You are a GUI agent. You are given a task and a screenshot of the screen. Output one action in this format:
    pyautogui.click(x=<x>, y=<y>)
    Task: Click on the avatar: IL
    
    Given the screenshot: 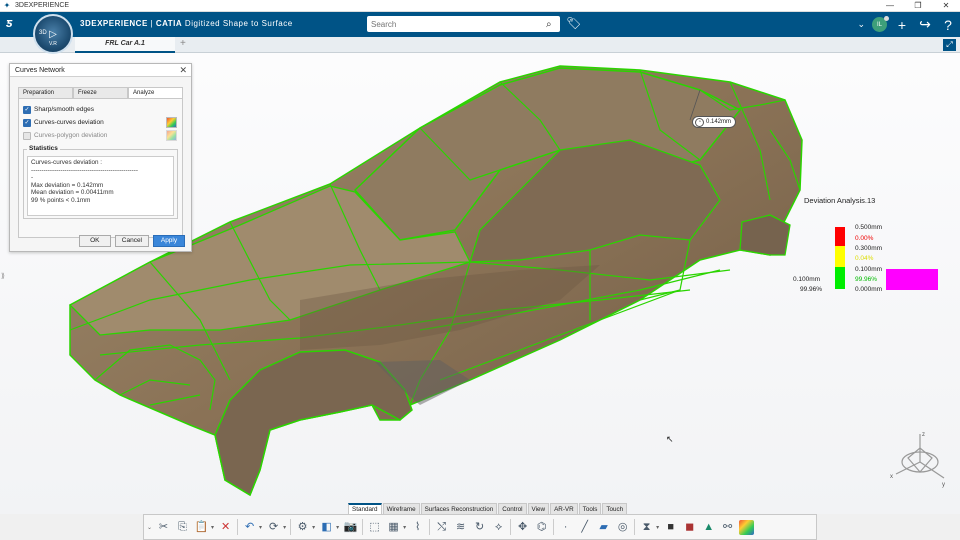 What is the action you would take?
    pyautogui.click(x=880, y=24)
    